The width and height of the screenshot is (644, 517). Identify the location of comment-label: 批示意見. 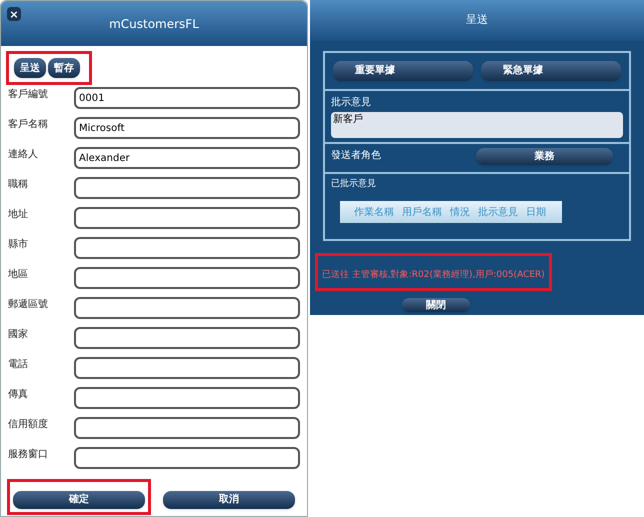
(351, 103).